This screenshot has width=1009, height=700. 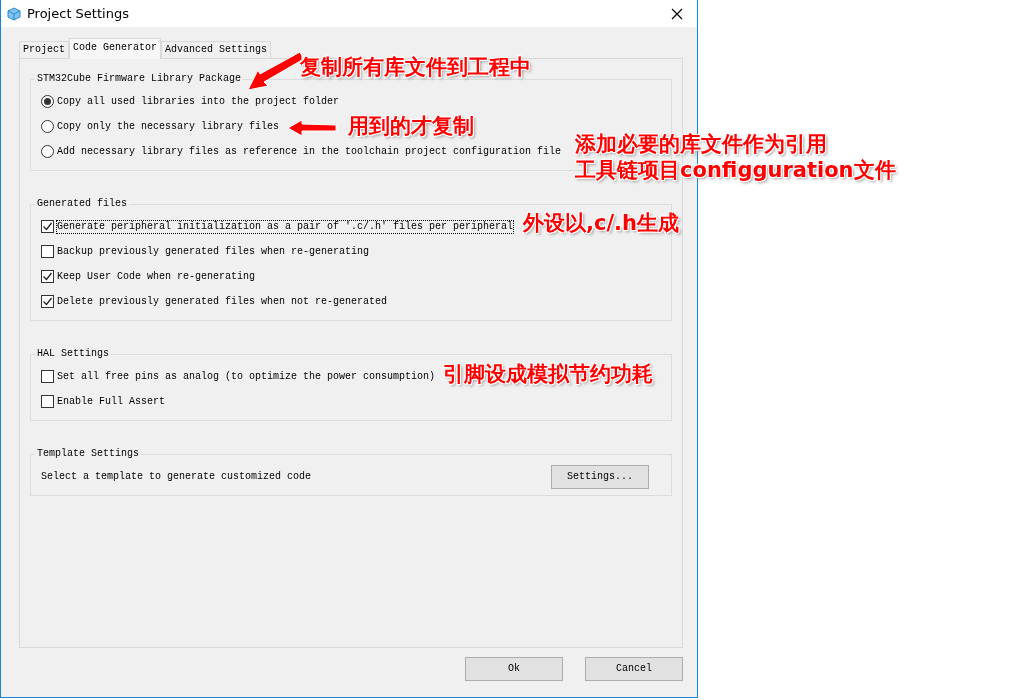 What do you see at coordinates (176, 476) in the screenshot?
I see `option-label: Select a template to generate customized code` at bounding box center [176, 476].